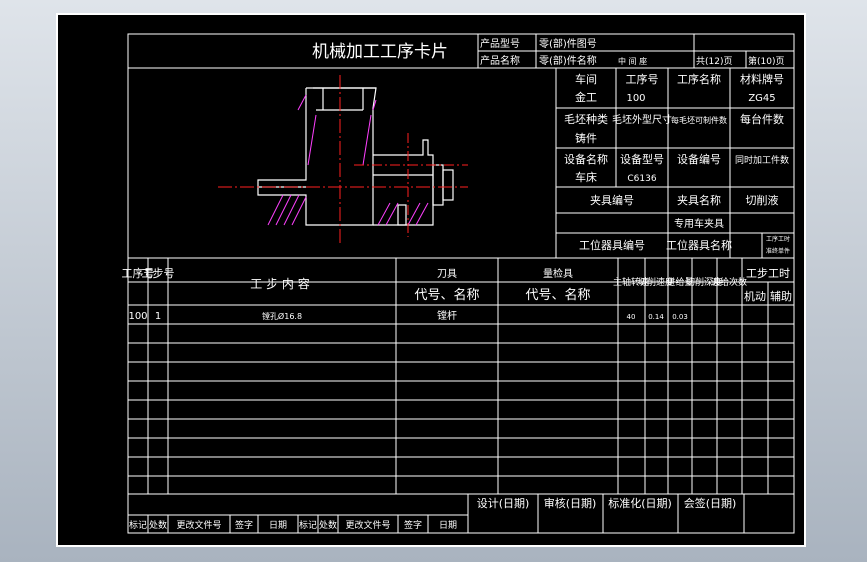  Describe the element at coordinates (279, 283) in the screenshot. I see `col-step-content: 工 步 内 容` at that location.